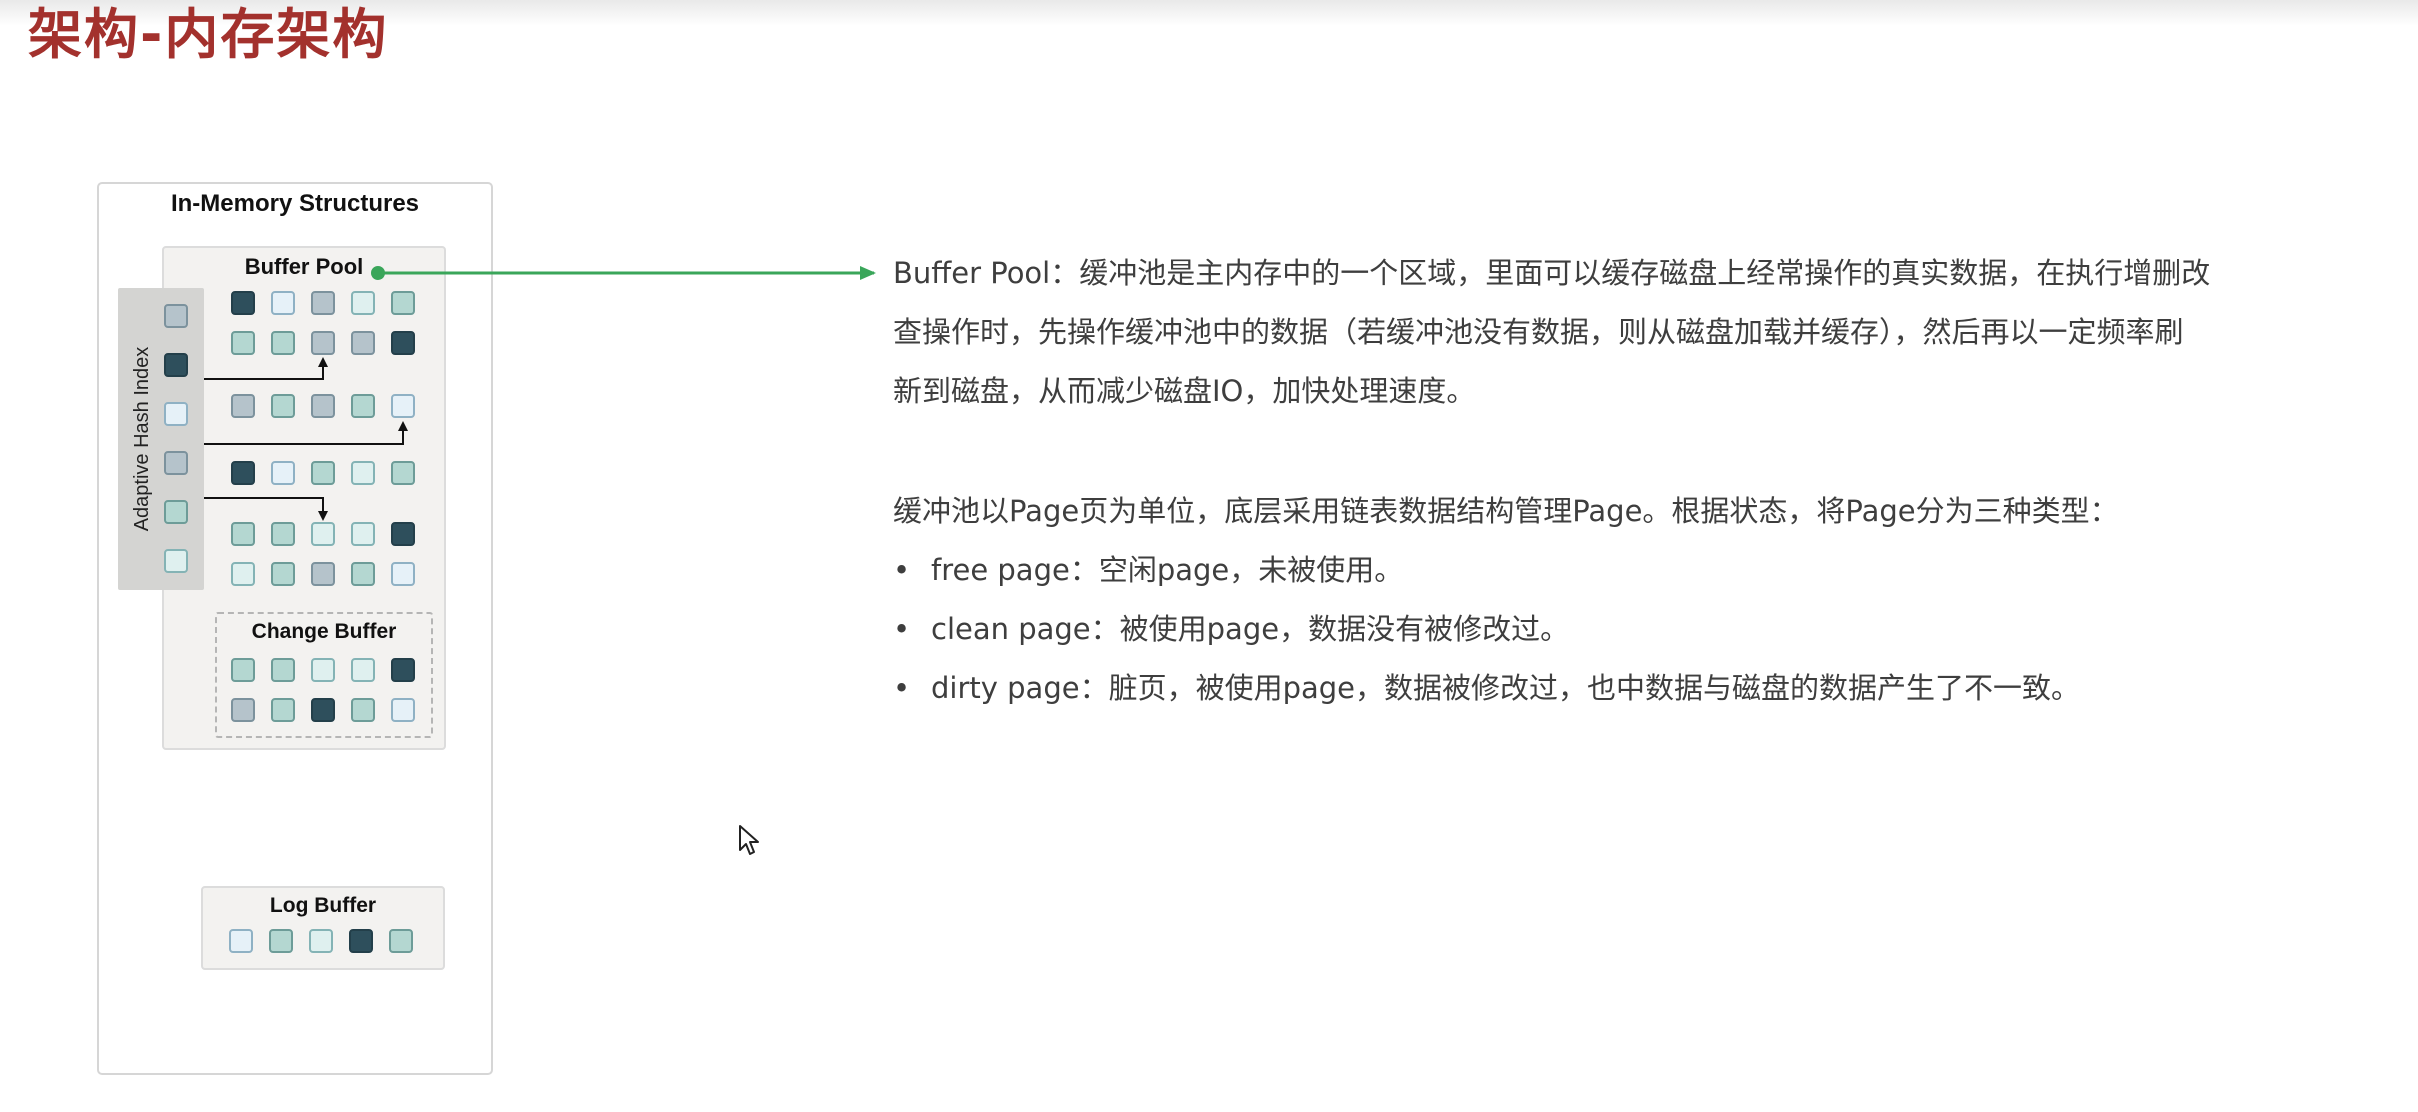  What do you see at coordinates (1184, 391) in the screenshot?
I see `description-line: 新到磁盘，从而减少磁盘IO，加快处理速度。` at bounding box center [1184, 391].